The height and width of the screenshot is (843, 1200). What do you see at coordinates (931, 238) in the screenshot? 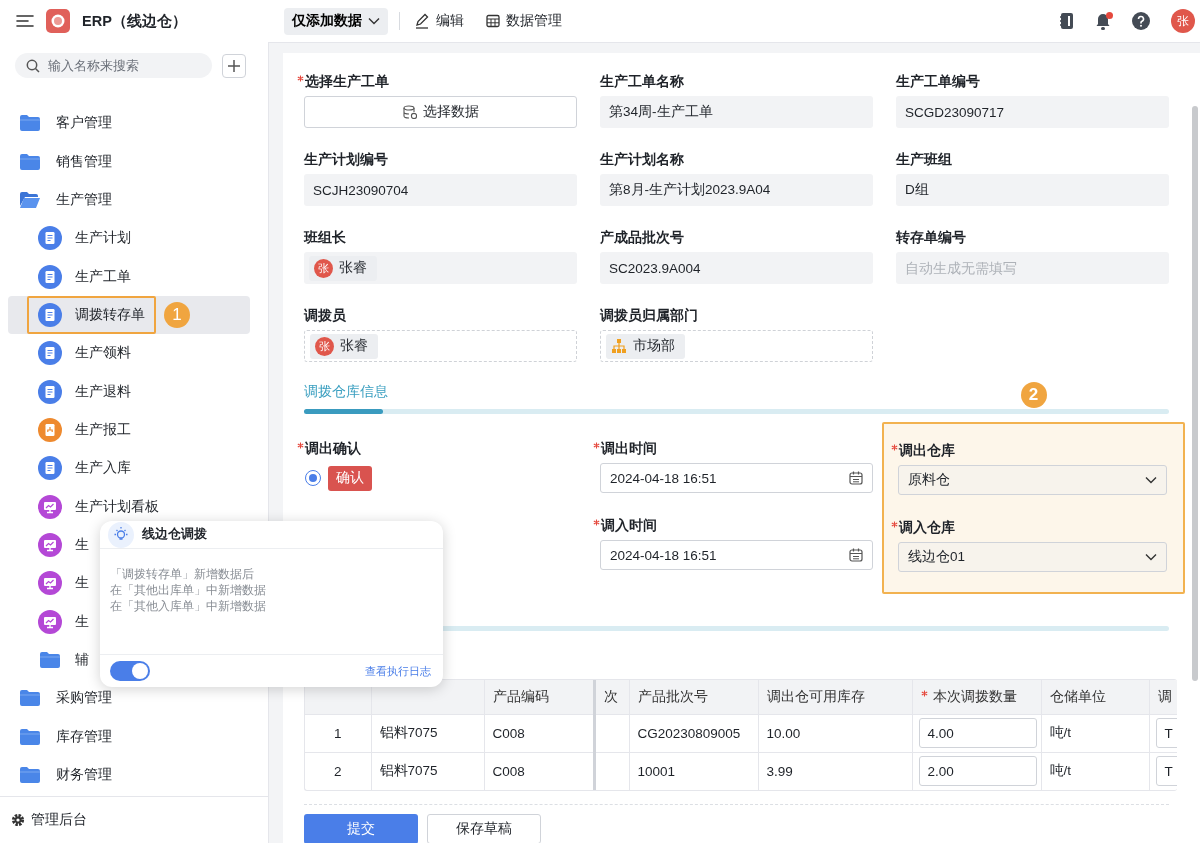
I see `field-label: 转存单编号` at bounding box center [931, 238].